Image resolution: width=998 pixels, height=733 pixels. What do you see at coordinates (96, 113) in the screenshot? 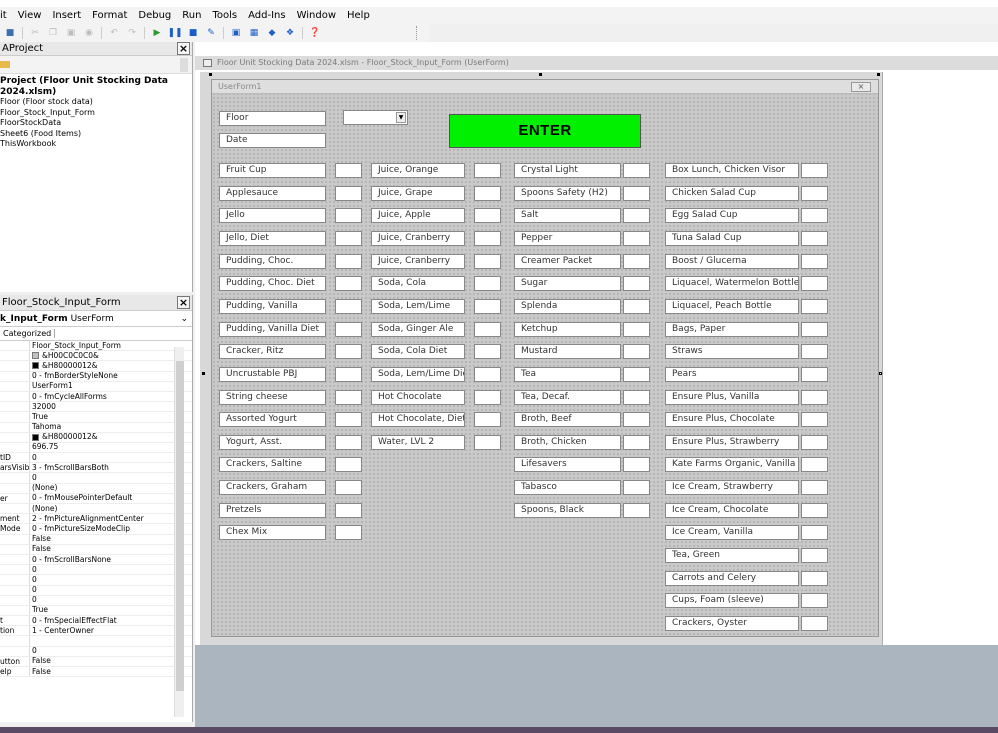
I see `tree-item: Floor_Stock_Input_Form` at bounding box center [96, 113].